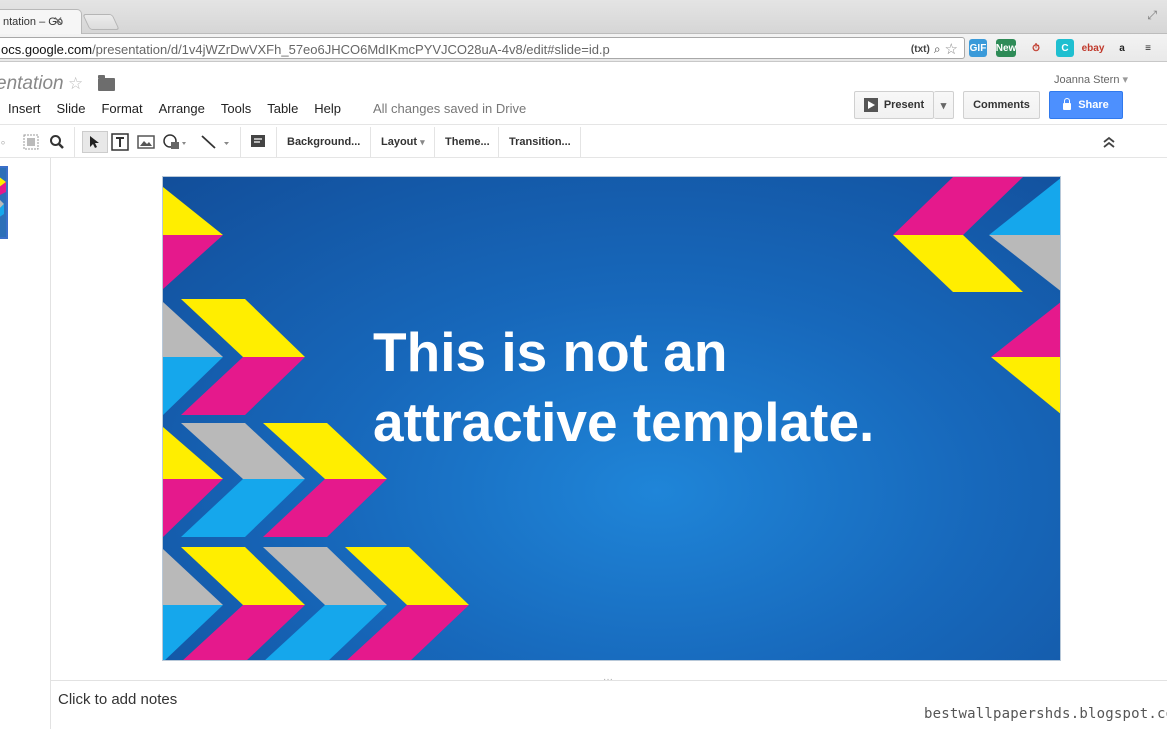  I want to click on collapse-toolbar-icon, so click(1109, 142).